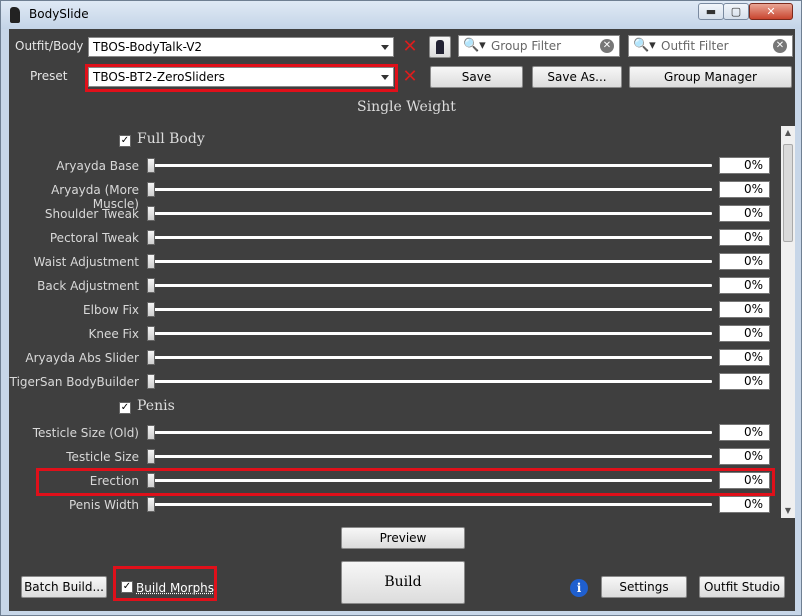  Describe the element at coordinates (742, 587) in the screenshot. I see `outfit-studio-button: Outfit Studio` at that location.